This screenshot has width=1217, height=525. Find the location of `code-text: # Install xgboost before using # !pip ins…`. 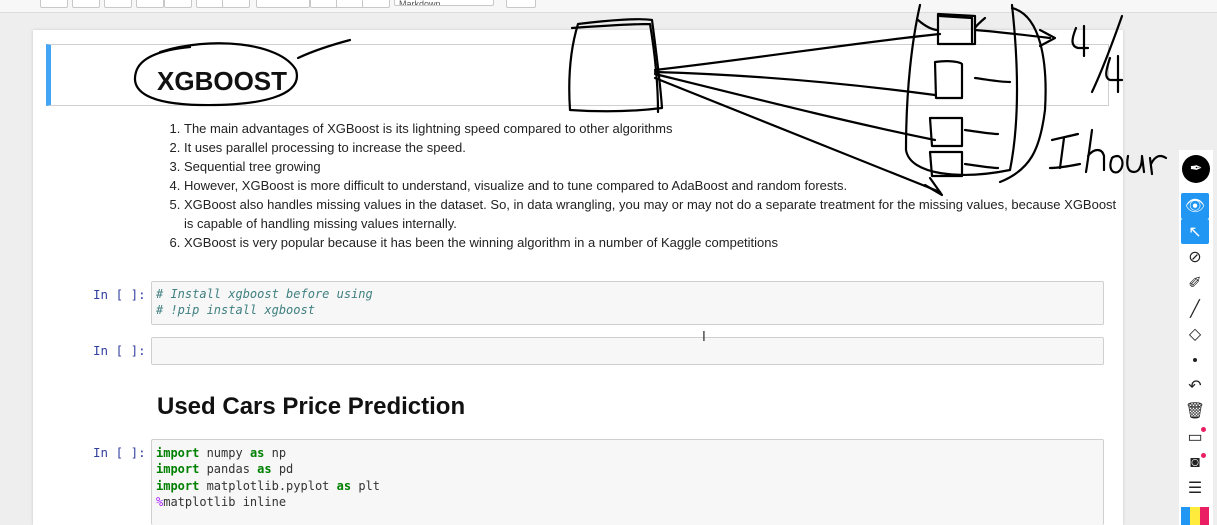

code-text: # Install xgboost before using # !pip ins… is located at coordinates (264, 302).